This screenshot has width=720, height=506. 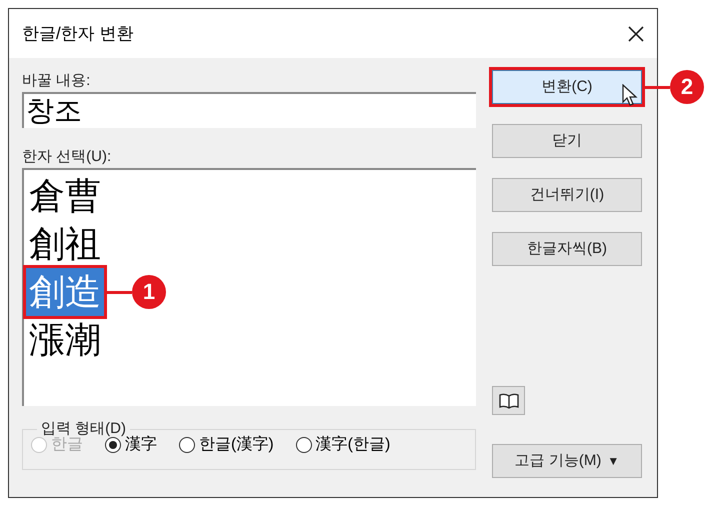 I want to click on hanja-item: 創祖, so click(x=65, y=244).